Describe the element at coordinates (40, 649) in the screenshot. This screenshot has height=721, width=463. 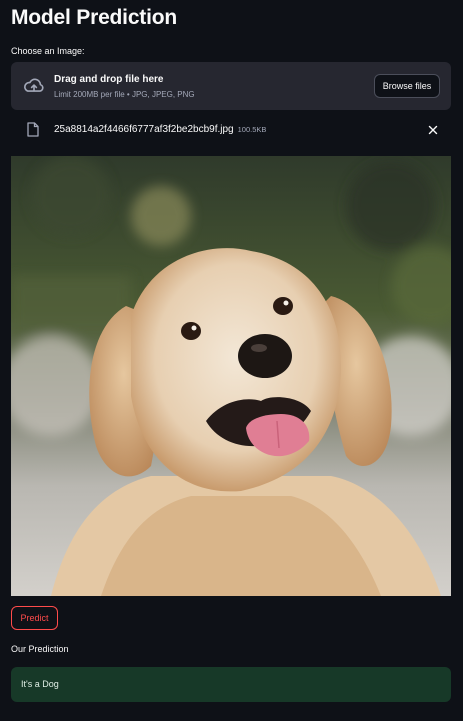
I see `prediction-heading: Our Prediction` at that location.